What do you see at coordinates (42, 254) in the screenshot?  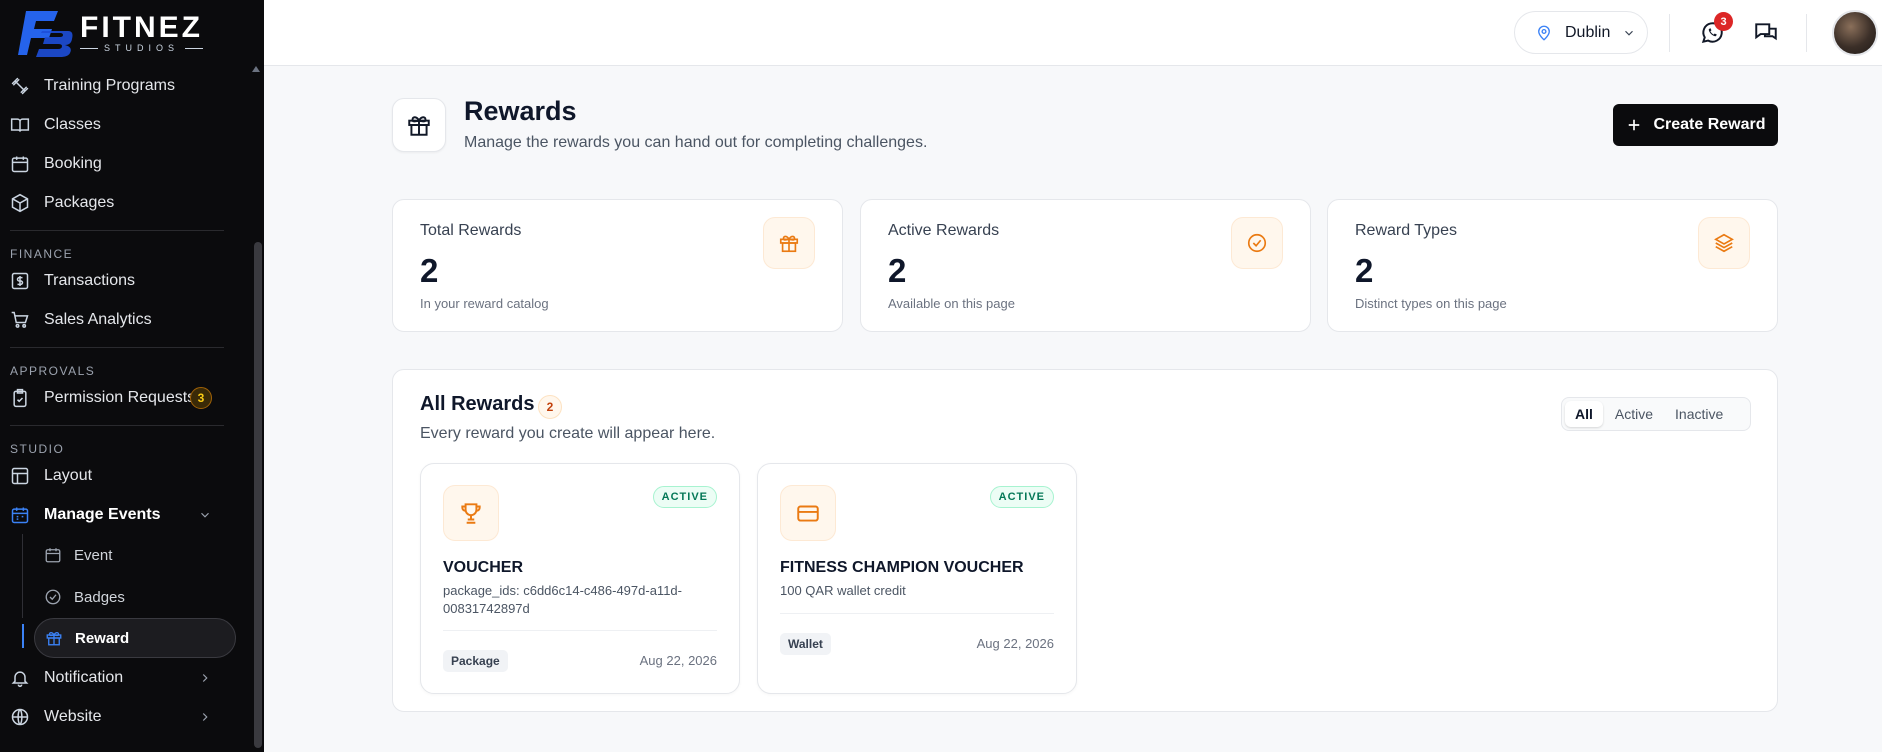 I see `section-label-finance: FINANCE` at bounding box center [42, 254].